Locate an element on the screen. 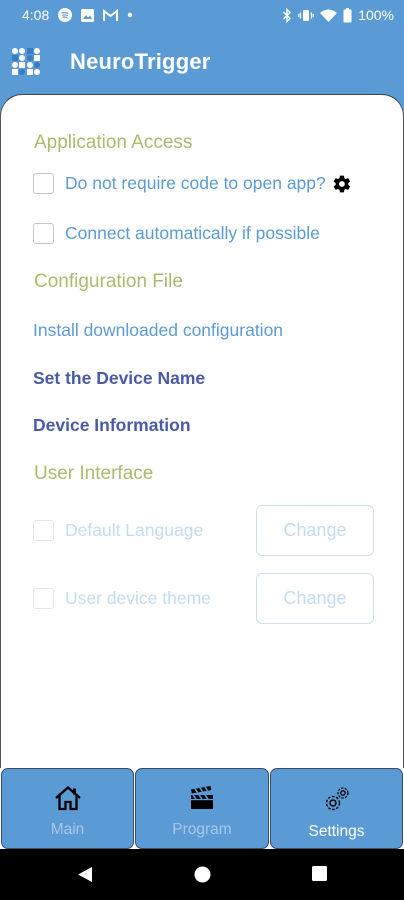 This screenshot has height=900, width=404. tab-main: Main is located at coordinates (67, 808).